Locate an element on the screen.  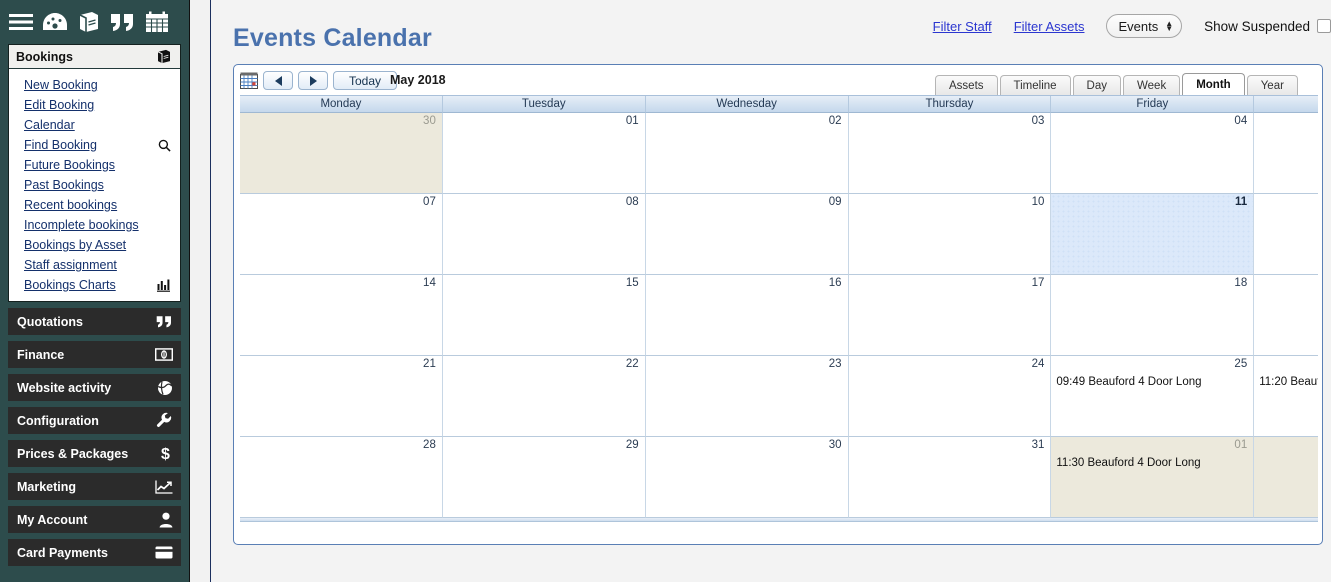
trend-chart-icon is located at coordinates (164, 487).